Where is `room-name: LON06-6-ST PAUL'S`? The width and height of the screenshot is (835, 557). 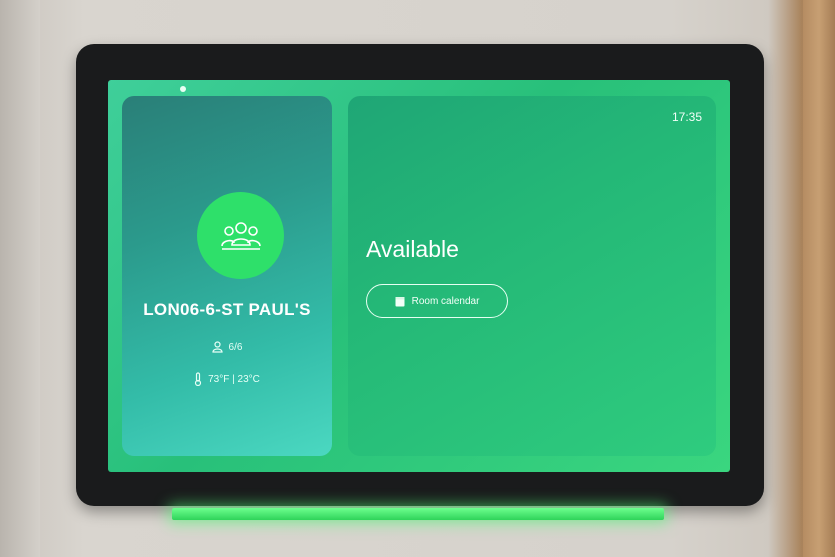 room-name: LON06-6-ST PAUL'S is located at coordinates (227, 309).